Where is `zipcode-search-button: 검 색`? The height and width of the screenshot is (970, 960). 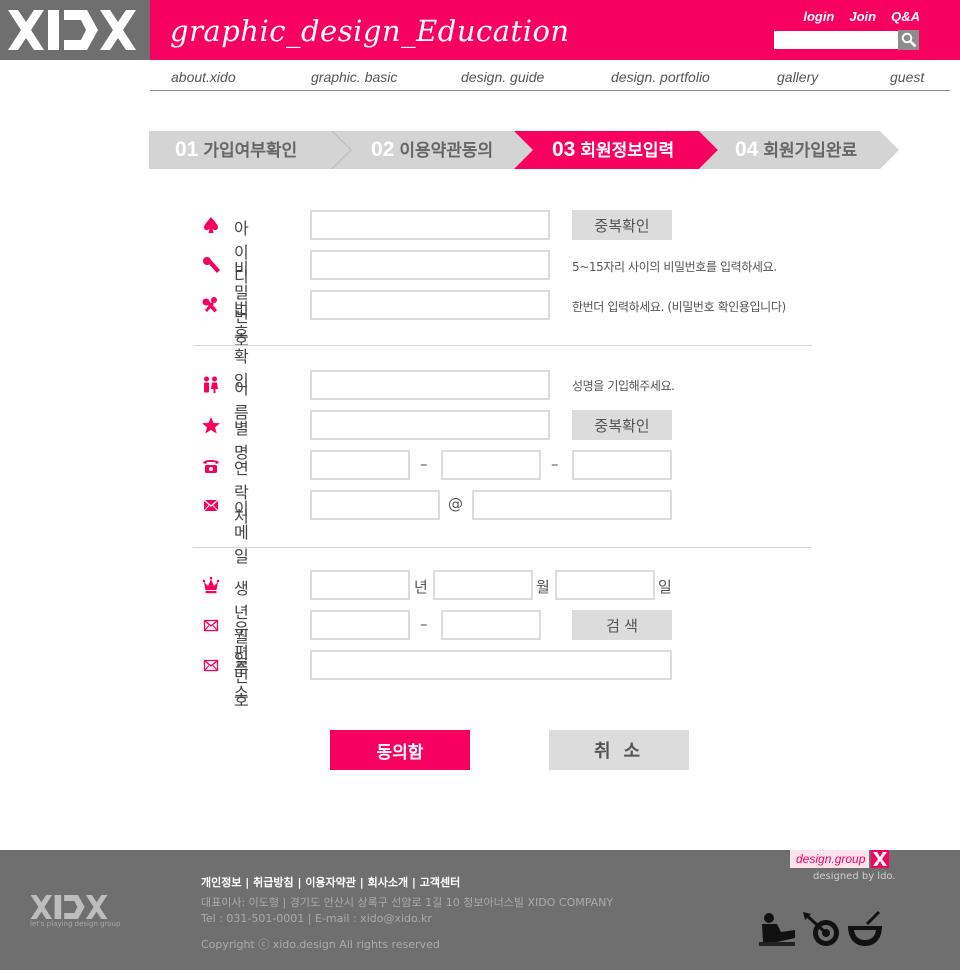 zipcode-search-button: 검 색 is located at coordinates (622, 625).